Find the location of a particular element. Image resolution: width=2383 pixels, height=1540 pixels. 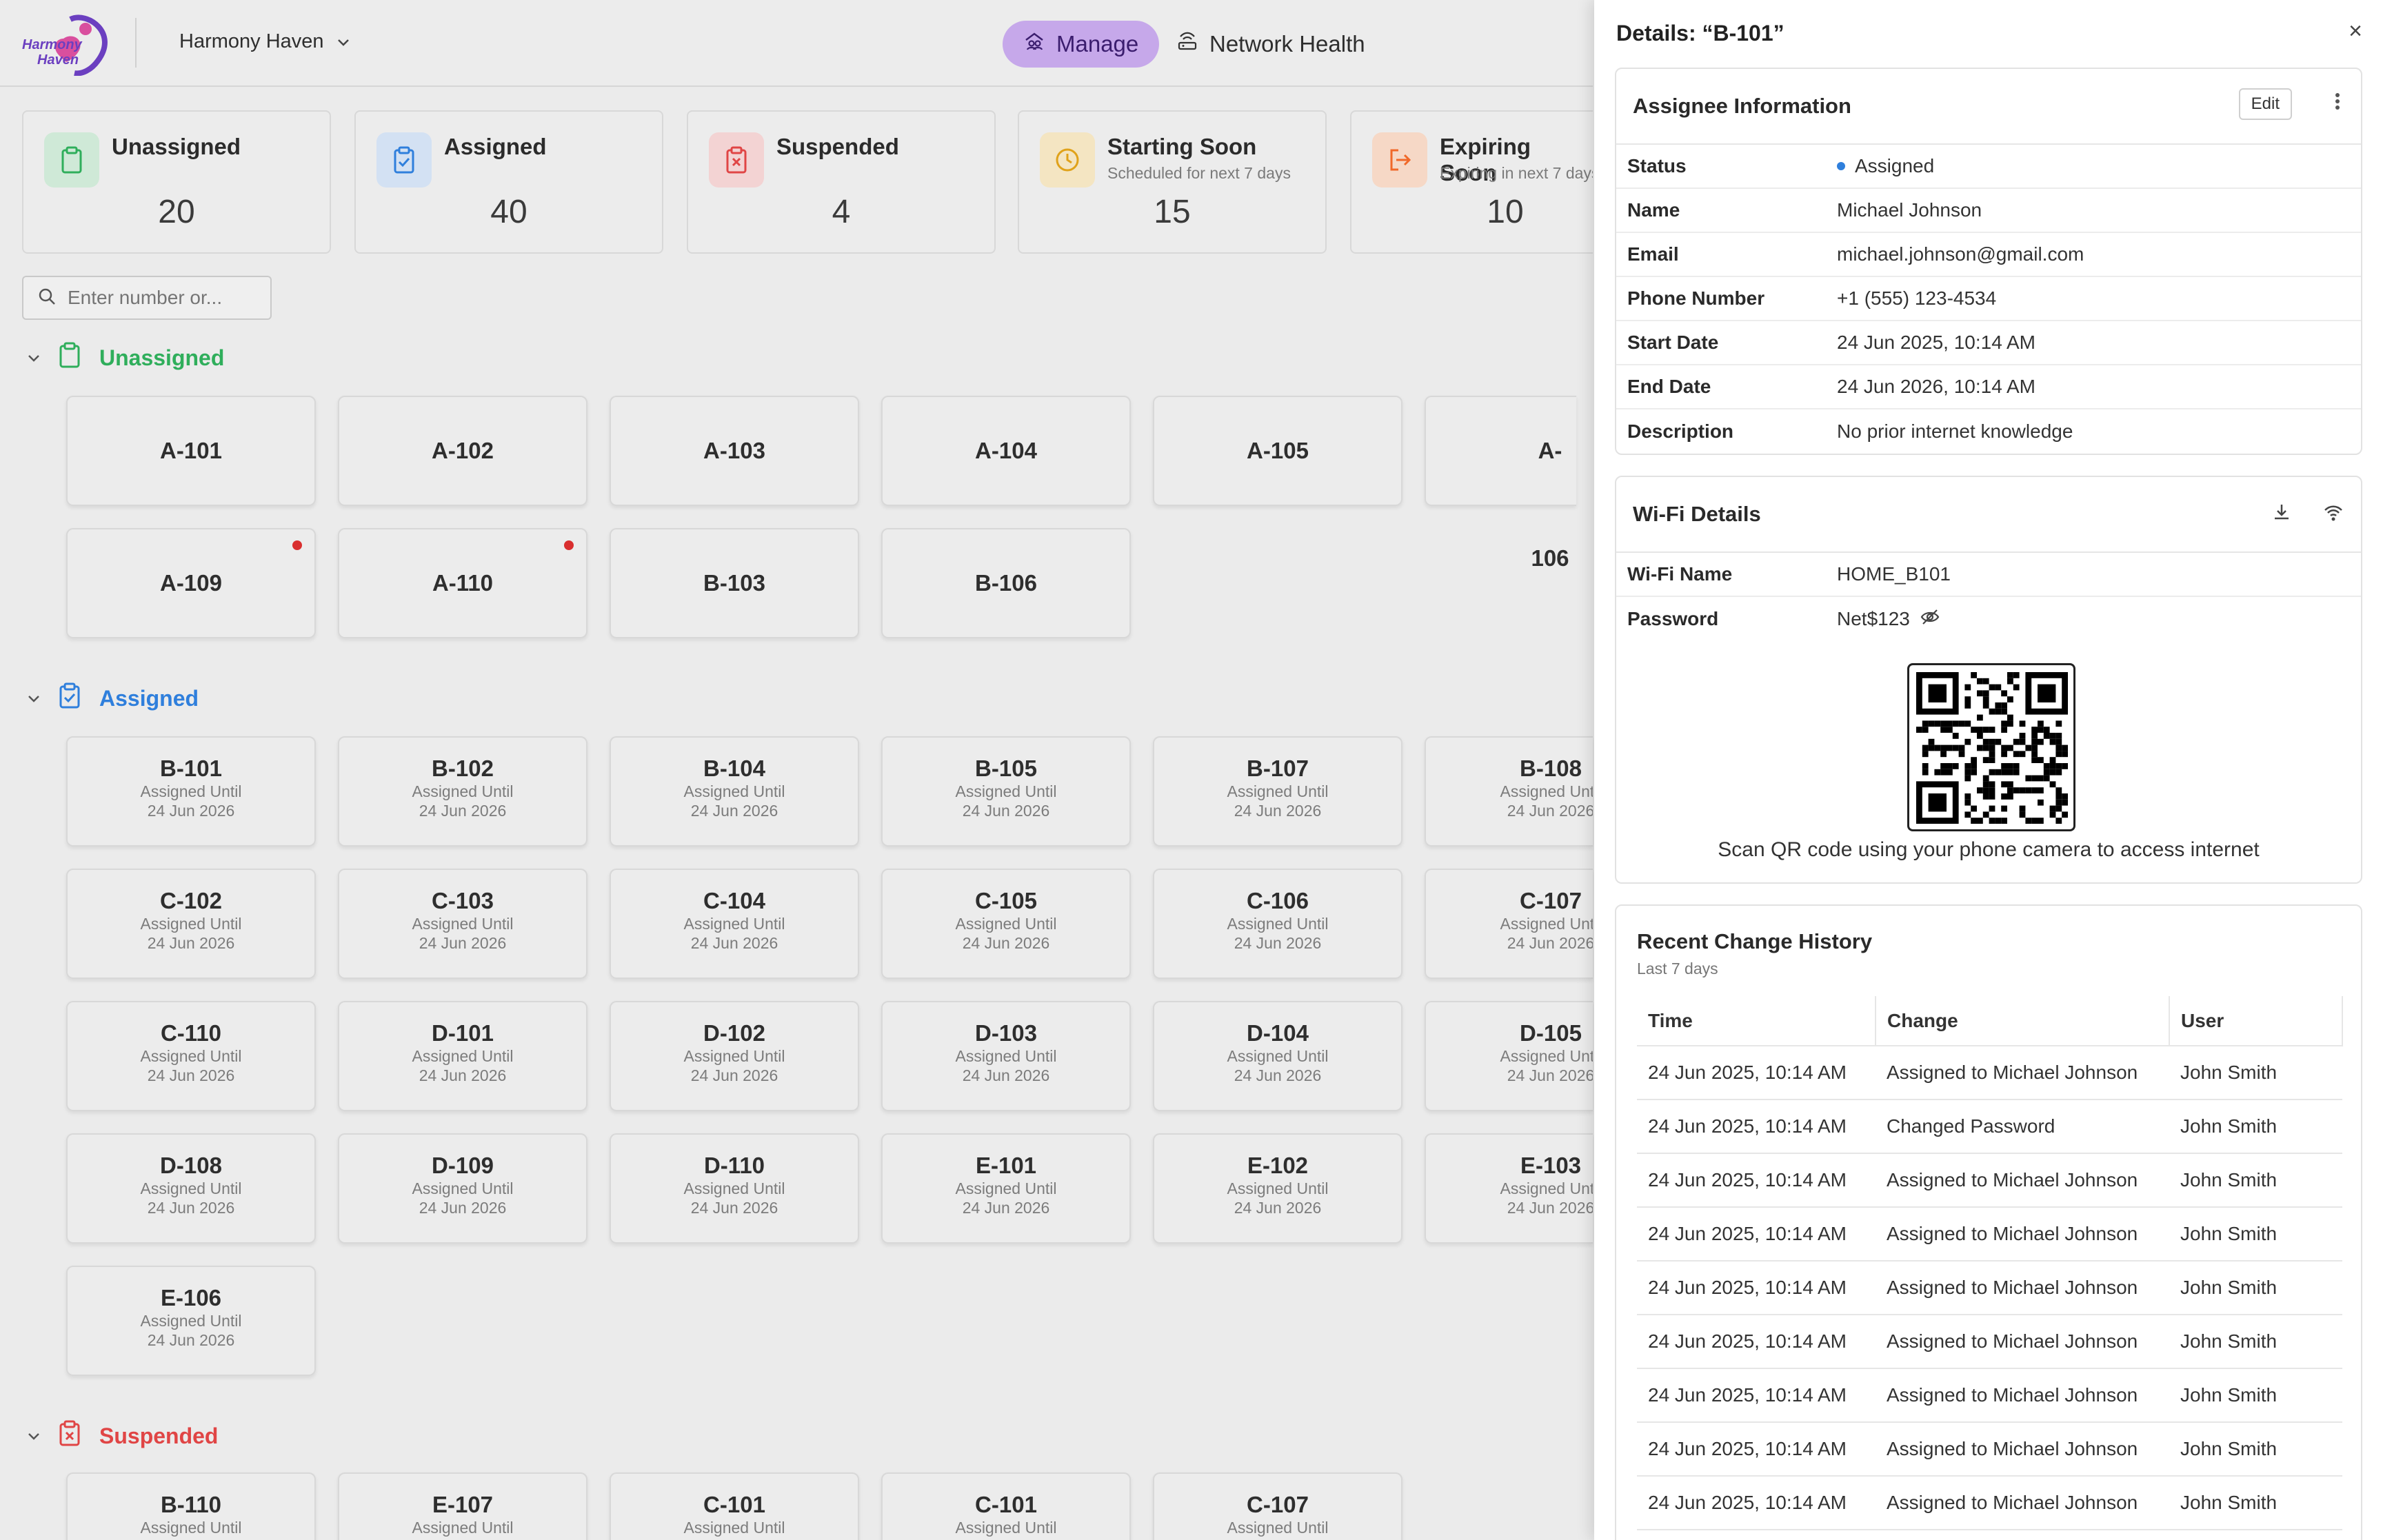

unit-tile: E-107 Assigned Until is located at coordinates (462, 1506).